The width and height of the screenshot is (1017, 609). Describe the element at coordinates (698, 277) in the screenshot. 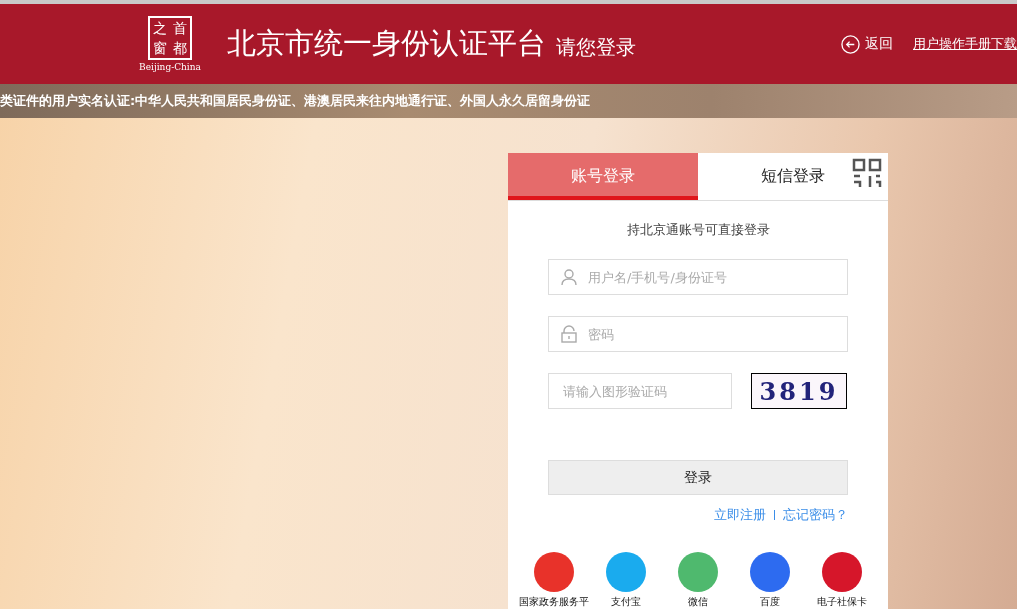

I see `username-field: 用户名/手机号/身份证号` at that location.